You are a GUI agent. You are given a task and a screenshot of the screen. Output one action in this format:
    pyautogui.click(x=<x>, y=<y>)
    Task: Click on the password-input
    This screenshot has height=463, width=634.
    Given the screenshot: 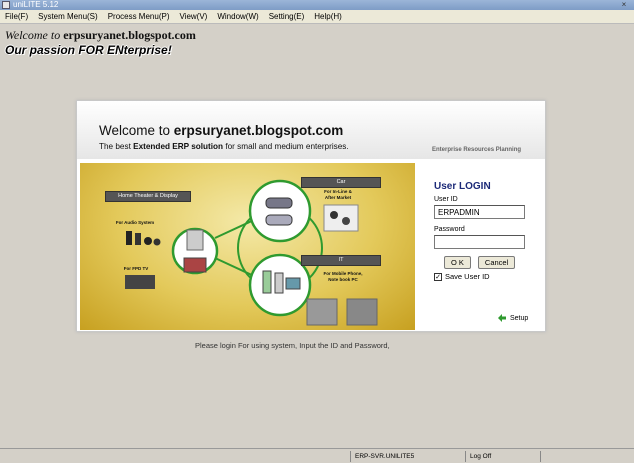 What is the action you would take?
    pyautogui.click(x=479, y=242)
    